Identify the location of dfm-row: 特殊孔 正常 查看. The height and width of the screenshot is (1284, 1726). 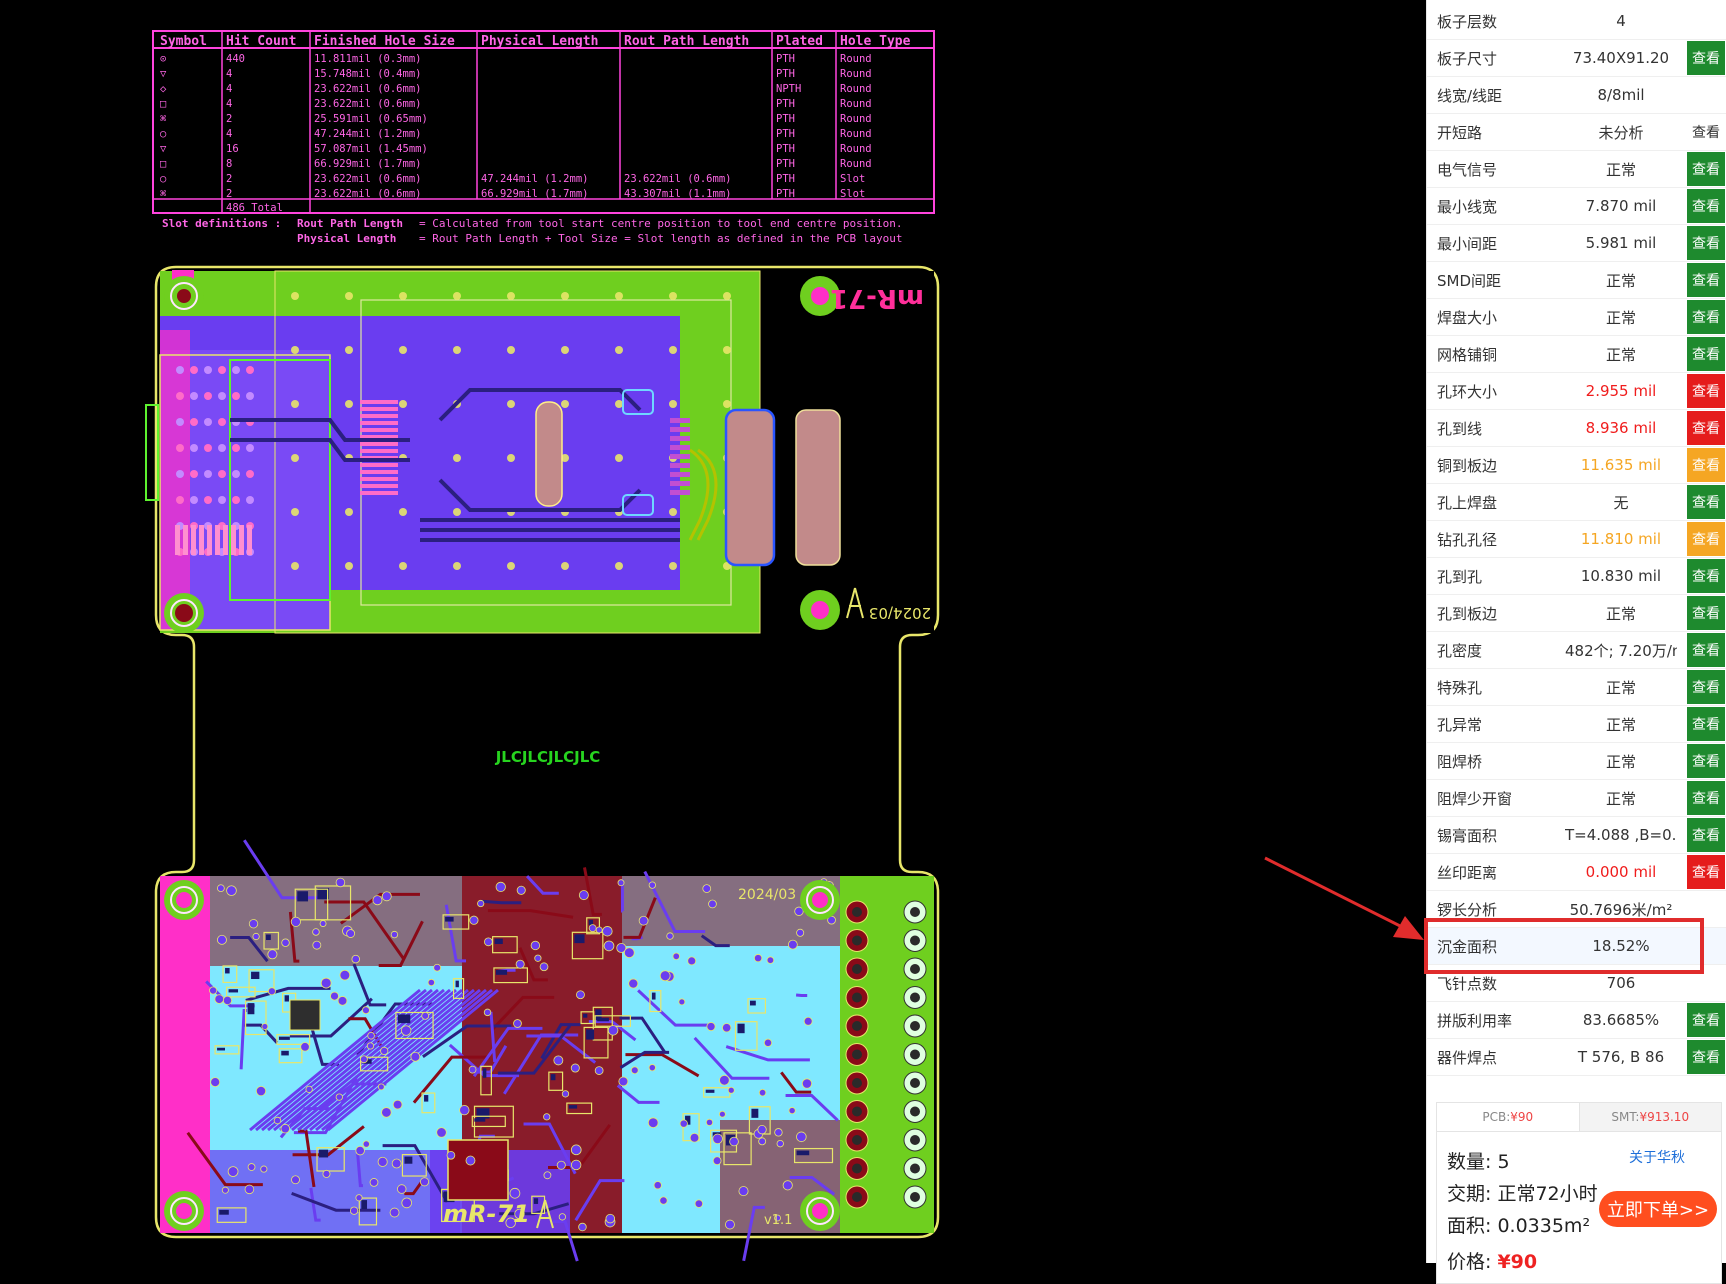
(1576, 687).